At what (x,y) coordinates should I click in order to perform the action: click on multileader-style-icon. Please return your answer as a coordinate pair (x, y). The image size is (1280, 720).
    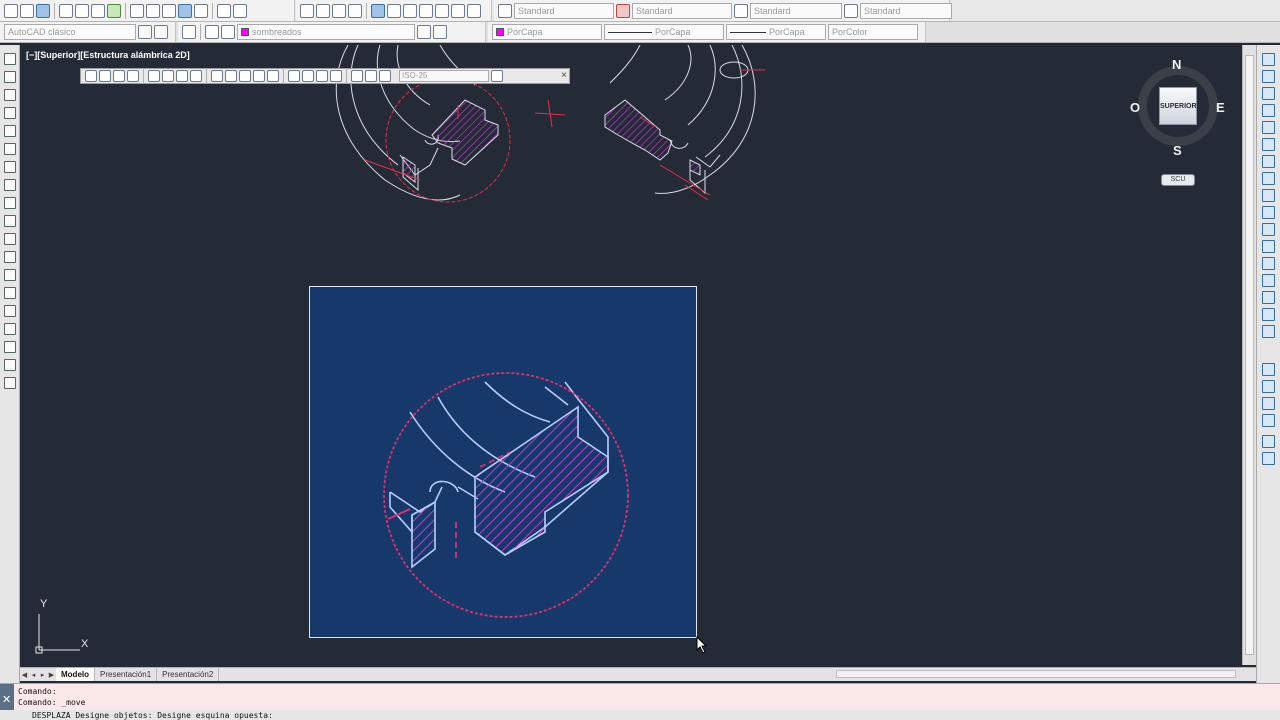
    Looking at the image, I should click on (851, 10).